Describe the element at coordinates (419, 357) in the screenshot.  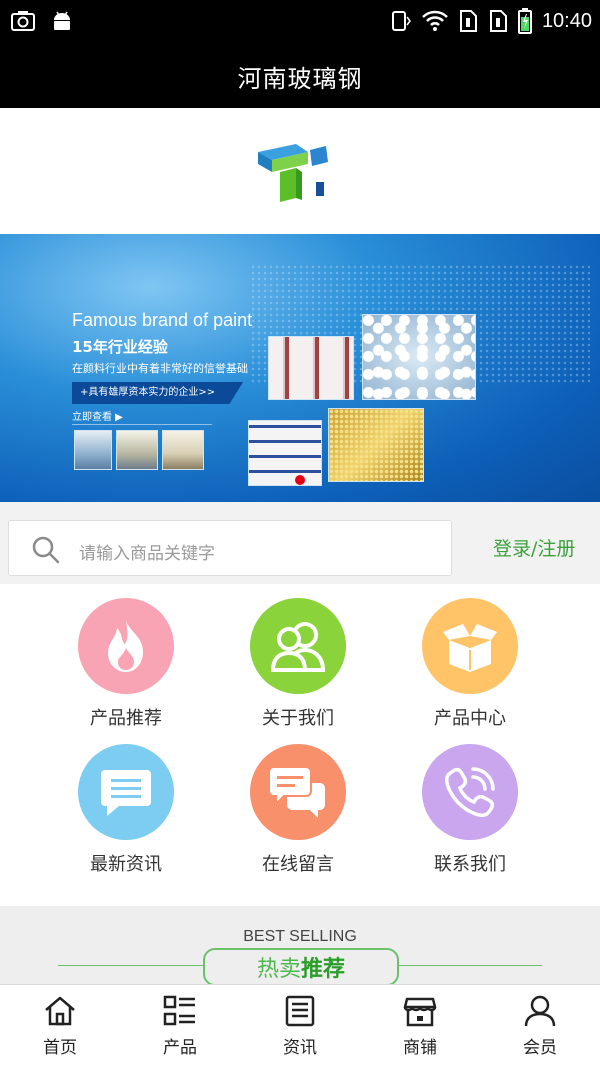
I see `product-image-glass-beads` at that location.